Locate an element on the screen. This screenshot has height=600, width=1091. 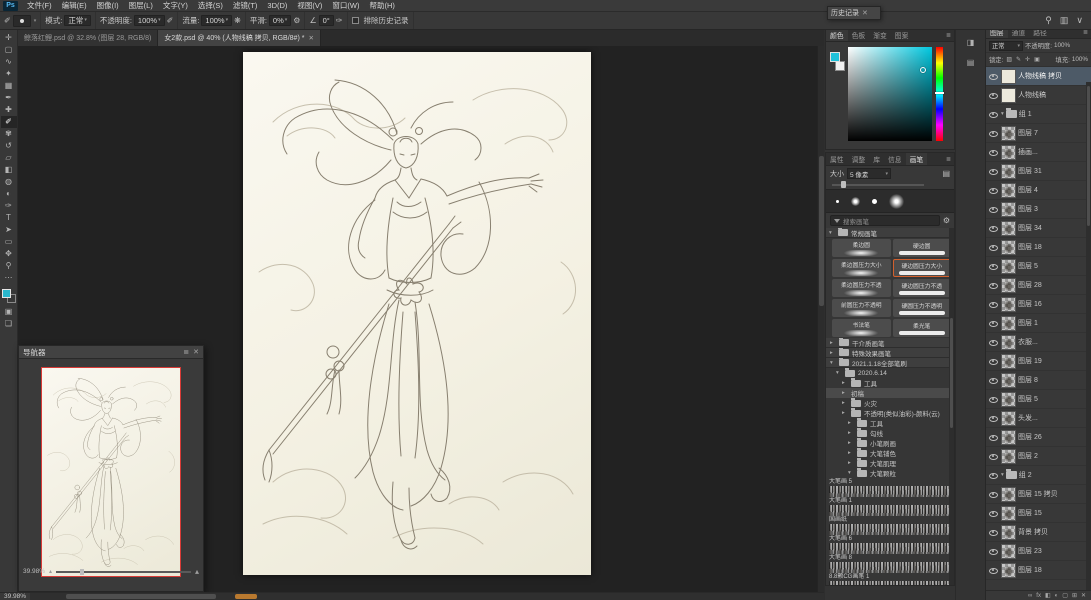
document-tab: 女2款.psd @ 40% (人物线稿 拷贝, RGB/8#) * ✕ is located at coordinates (239, 38).